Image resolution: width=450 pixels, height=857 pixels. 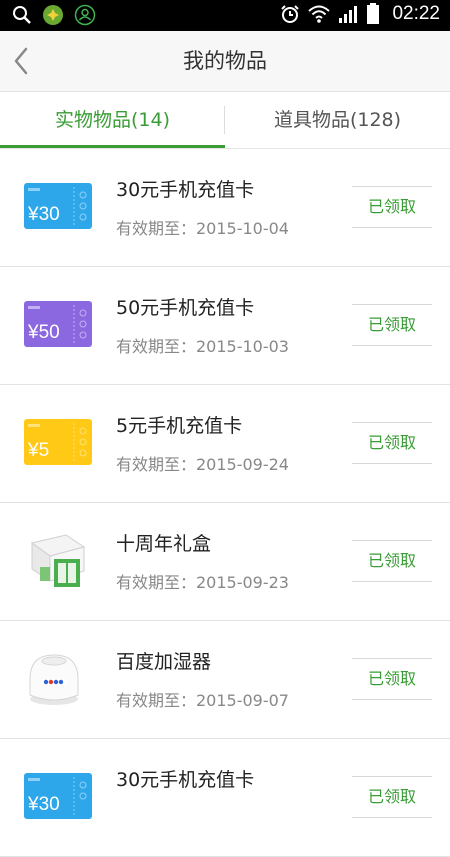 What do you see at coordinates (164, 544) in the screenshot?
I see `item-name: 十周年礼盒` at bounding box center [164, 544].